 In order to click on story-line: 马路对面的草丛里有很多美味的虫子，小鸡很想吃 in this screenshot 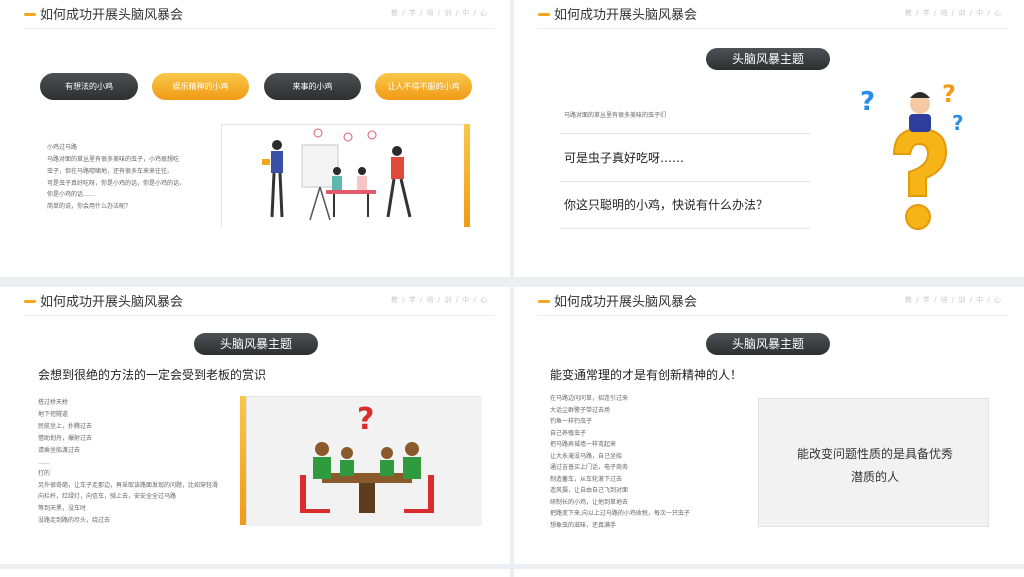, I will do `click(113, 159)`.